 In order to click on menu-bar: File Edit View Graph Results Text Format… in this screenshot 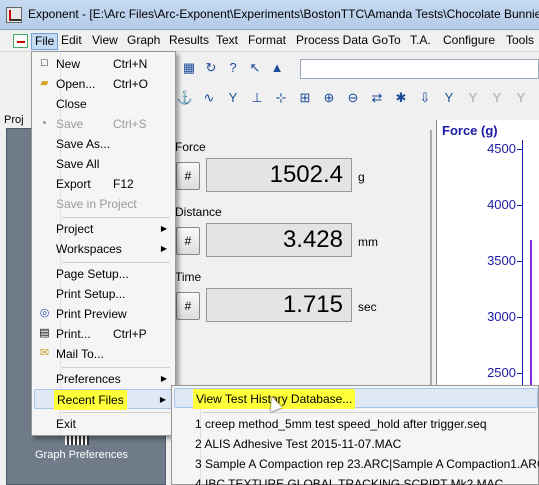, I will do `click(269, 41)`.